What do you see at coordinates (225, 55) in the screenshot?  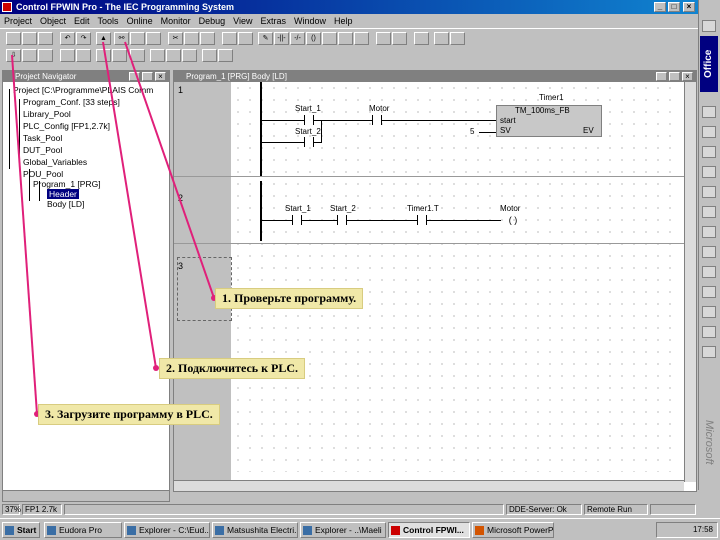 I see `window-cascade-icon` at bounding box center [225, 55].